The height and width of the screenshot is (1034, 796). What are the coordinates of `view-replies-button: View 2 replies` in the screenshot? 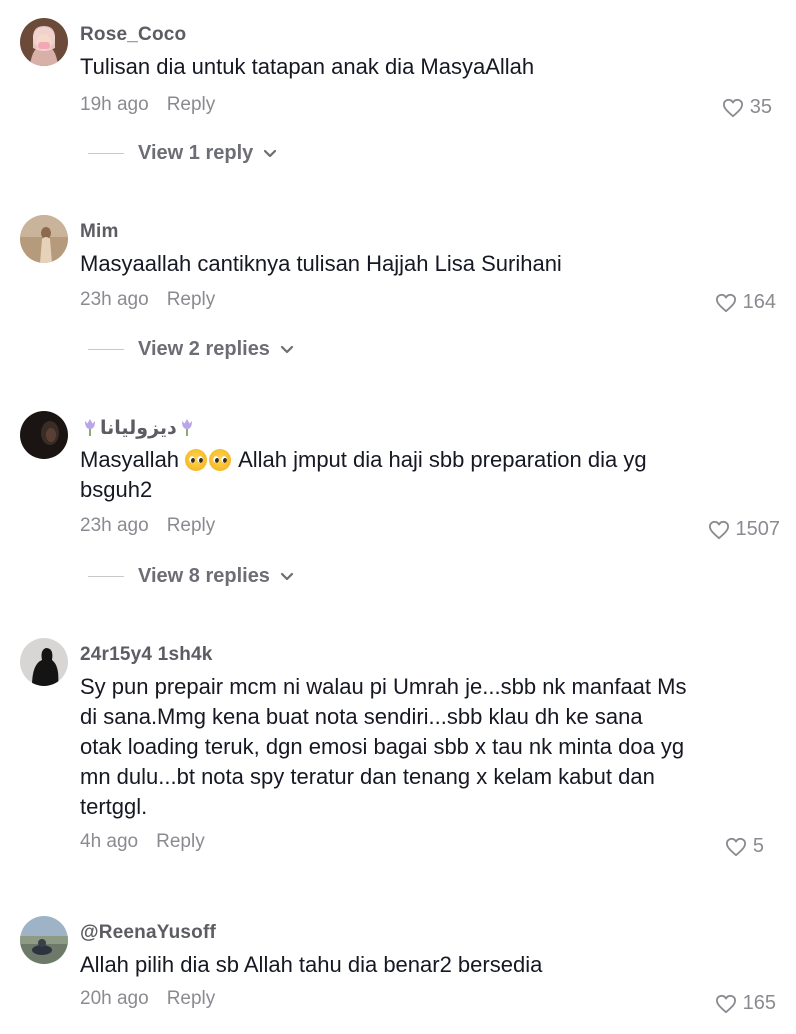 It's located at (191, 349).